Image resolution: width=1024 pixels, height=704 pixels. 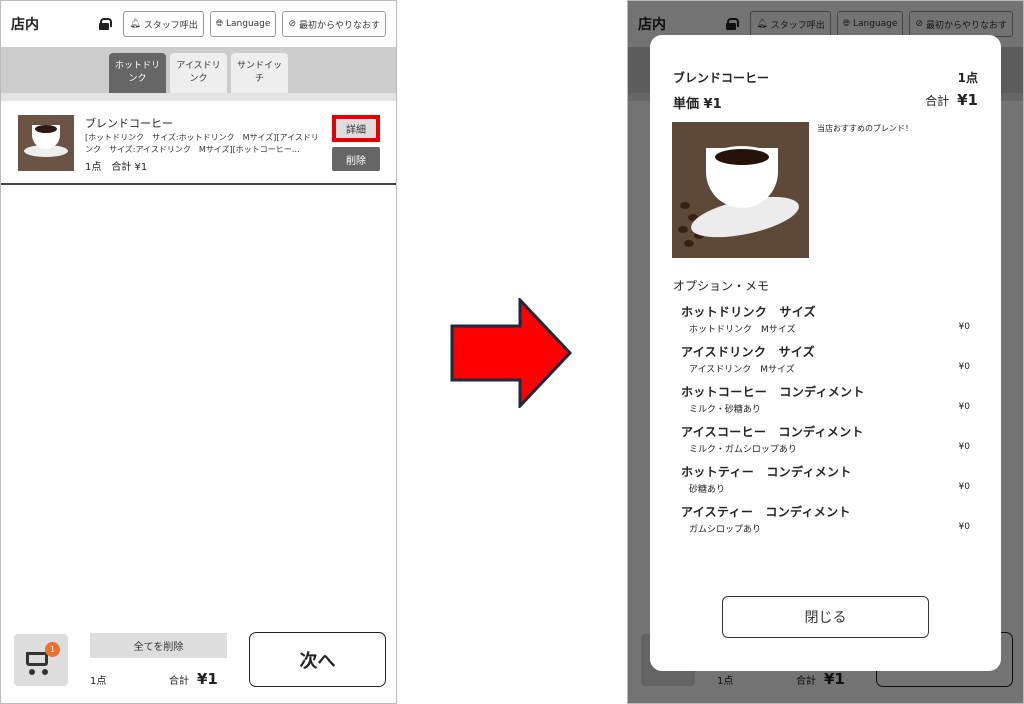 I want to click on modal-total-label: 合計, so click(x=937, y=101).